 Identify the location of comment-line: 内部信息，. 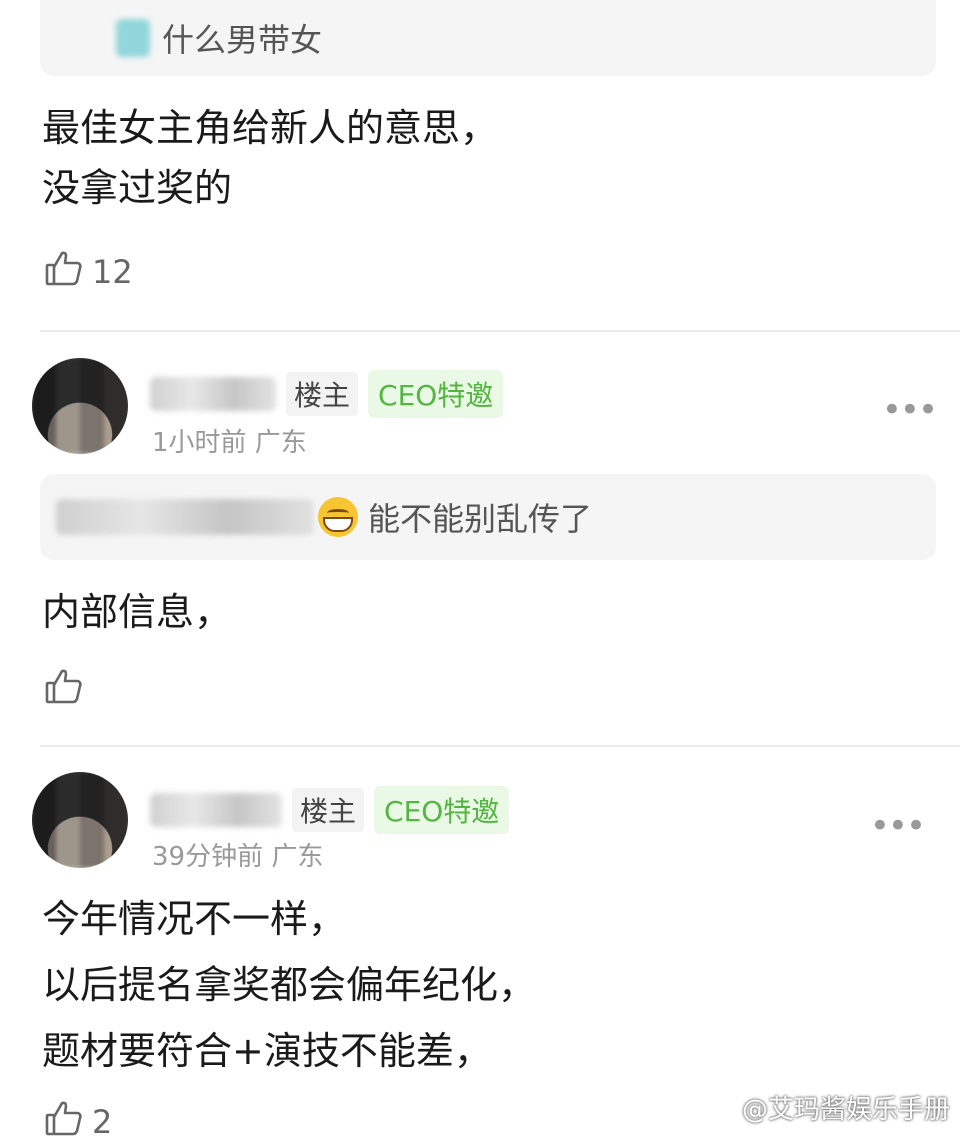
(137, 612).